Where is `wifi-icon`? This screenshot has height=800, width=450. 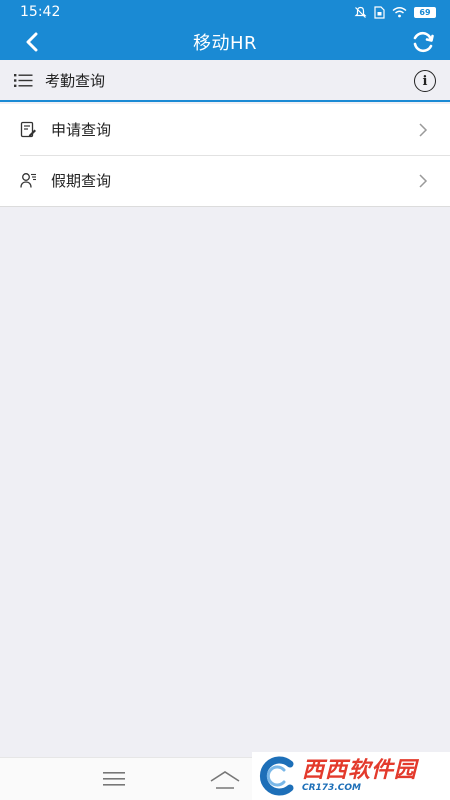
wifi-icon is located at coordinates (399, 12).